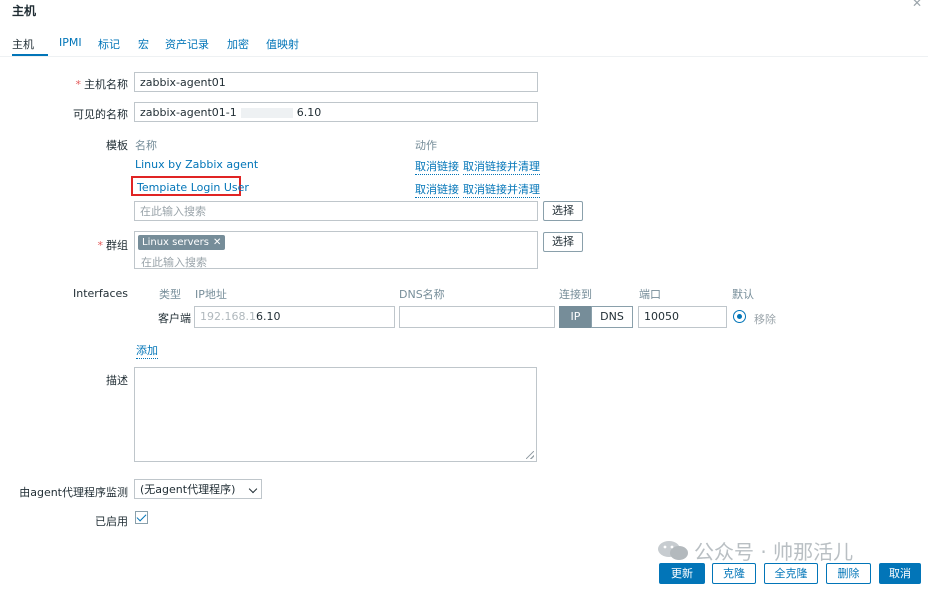 This screenshot has width=928, height=589. Describe the element at coordinates (282, 44) in the screenshot. I see `tab-value-mapping: 值映射` at that location.